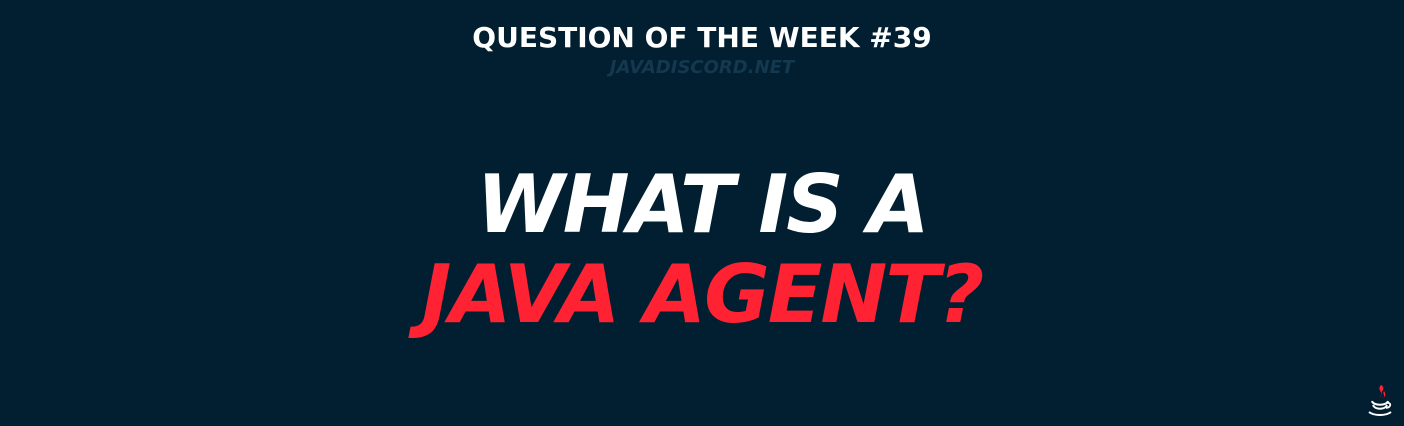 This screenshot has height=426, width=1404. I want to click on headline-line-2: JAVA AGENT?, so click(703, 294).